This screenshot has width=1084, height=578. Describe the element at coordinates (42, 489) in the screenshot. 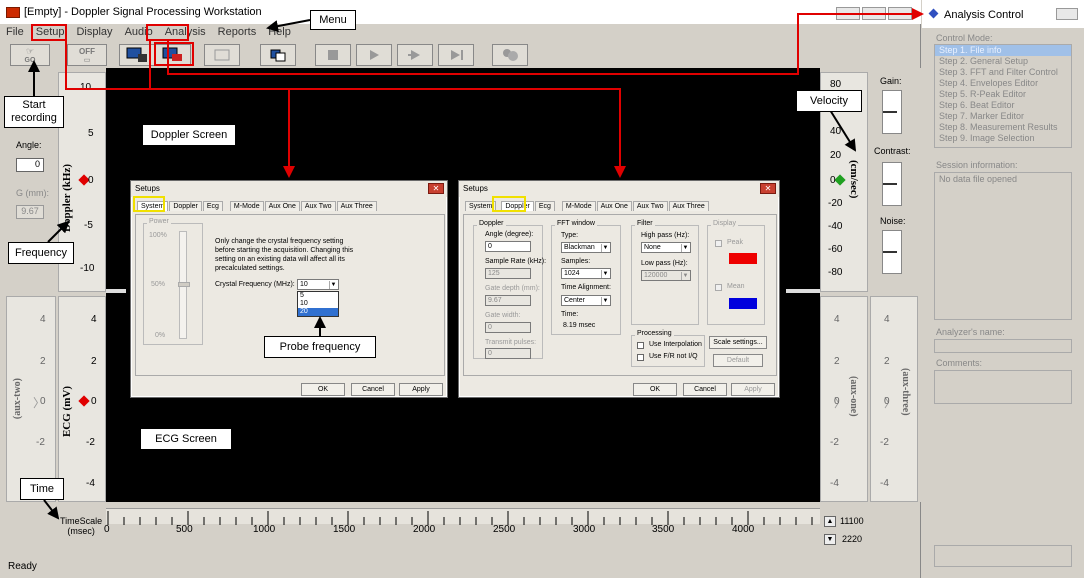

I see `annotation-time: Time` at that location.